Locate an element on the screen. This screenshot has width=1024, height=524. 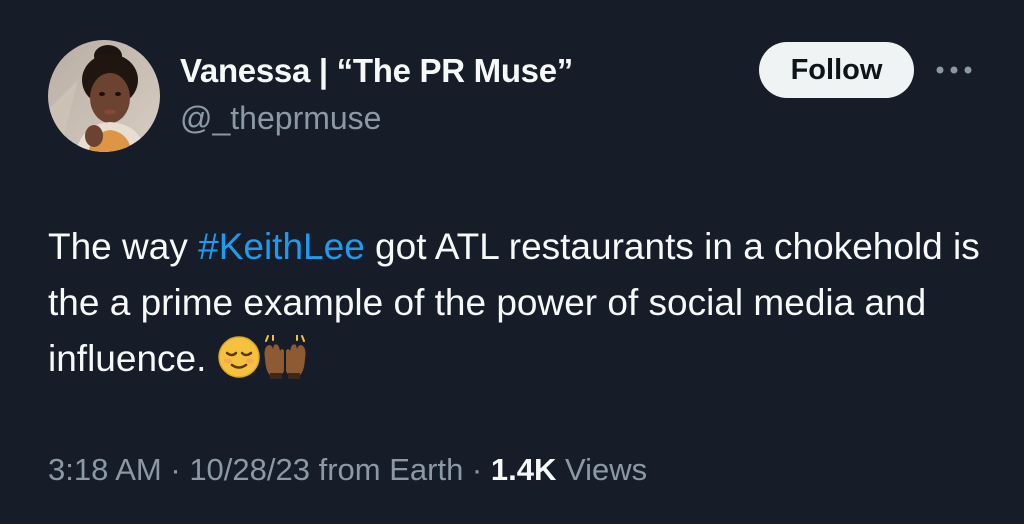
author-handle: @_theprmuse is located at coordinates (280, 118).